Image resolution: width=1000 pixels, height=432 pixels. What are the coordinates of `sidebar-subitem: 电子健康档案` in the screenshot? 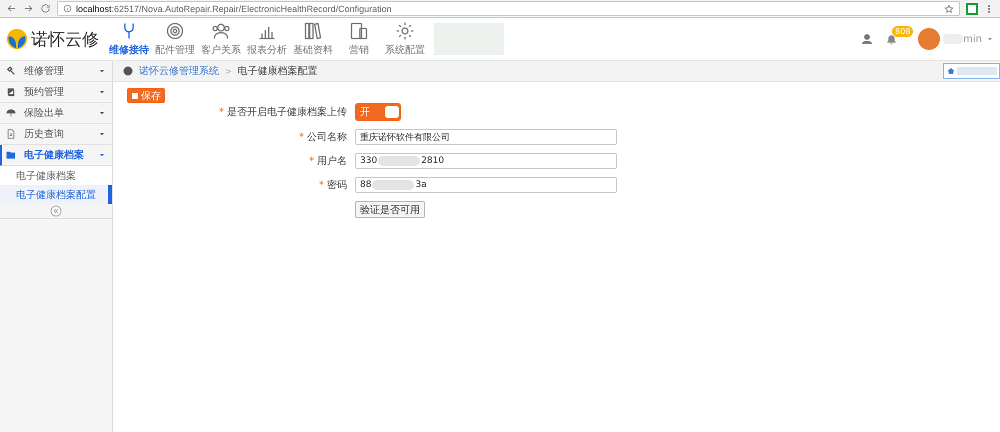 It's located at (56, 175).